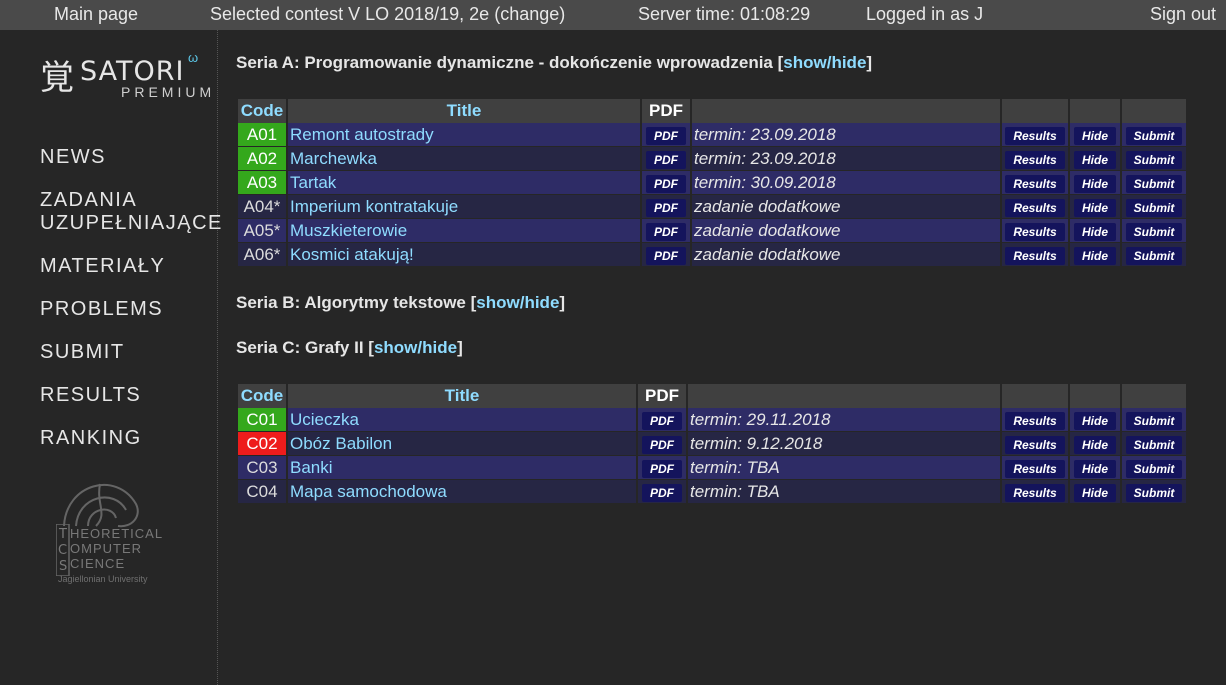  I want to click on satori-logo: 覚 SATORI ω PREMIUM, so click(125, 75).